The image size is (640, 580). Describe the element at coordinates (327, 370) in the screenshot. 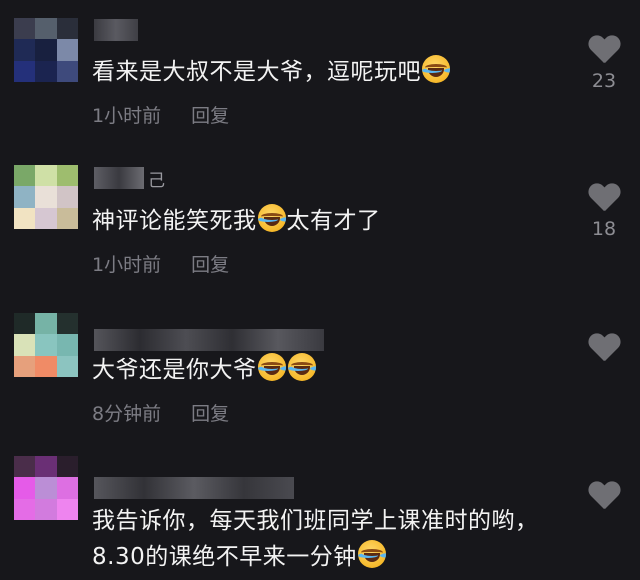

I see `comment-text: 大爷还是你大爷` at that location.